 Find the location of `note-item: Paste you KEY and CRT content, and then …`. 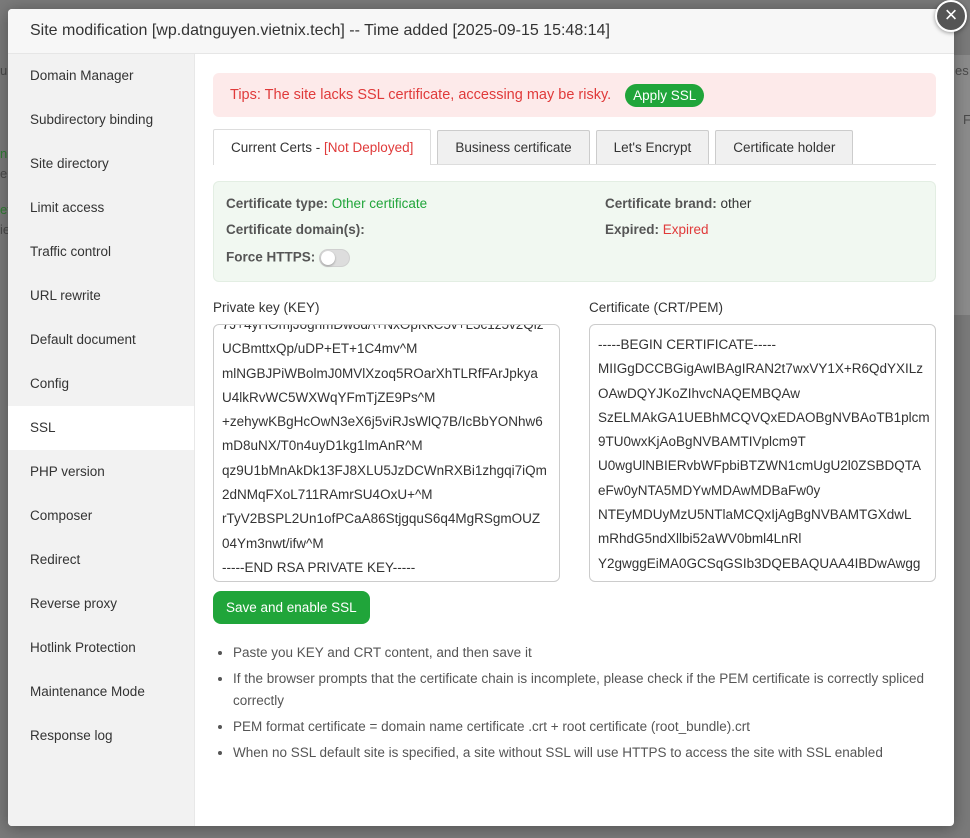

note-item: Paste you KEY and CRT content, and then … is located at coordinates (584, 653).